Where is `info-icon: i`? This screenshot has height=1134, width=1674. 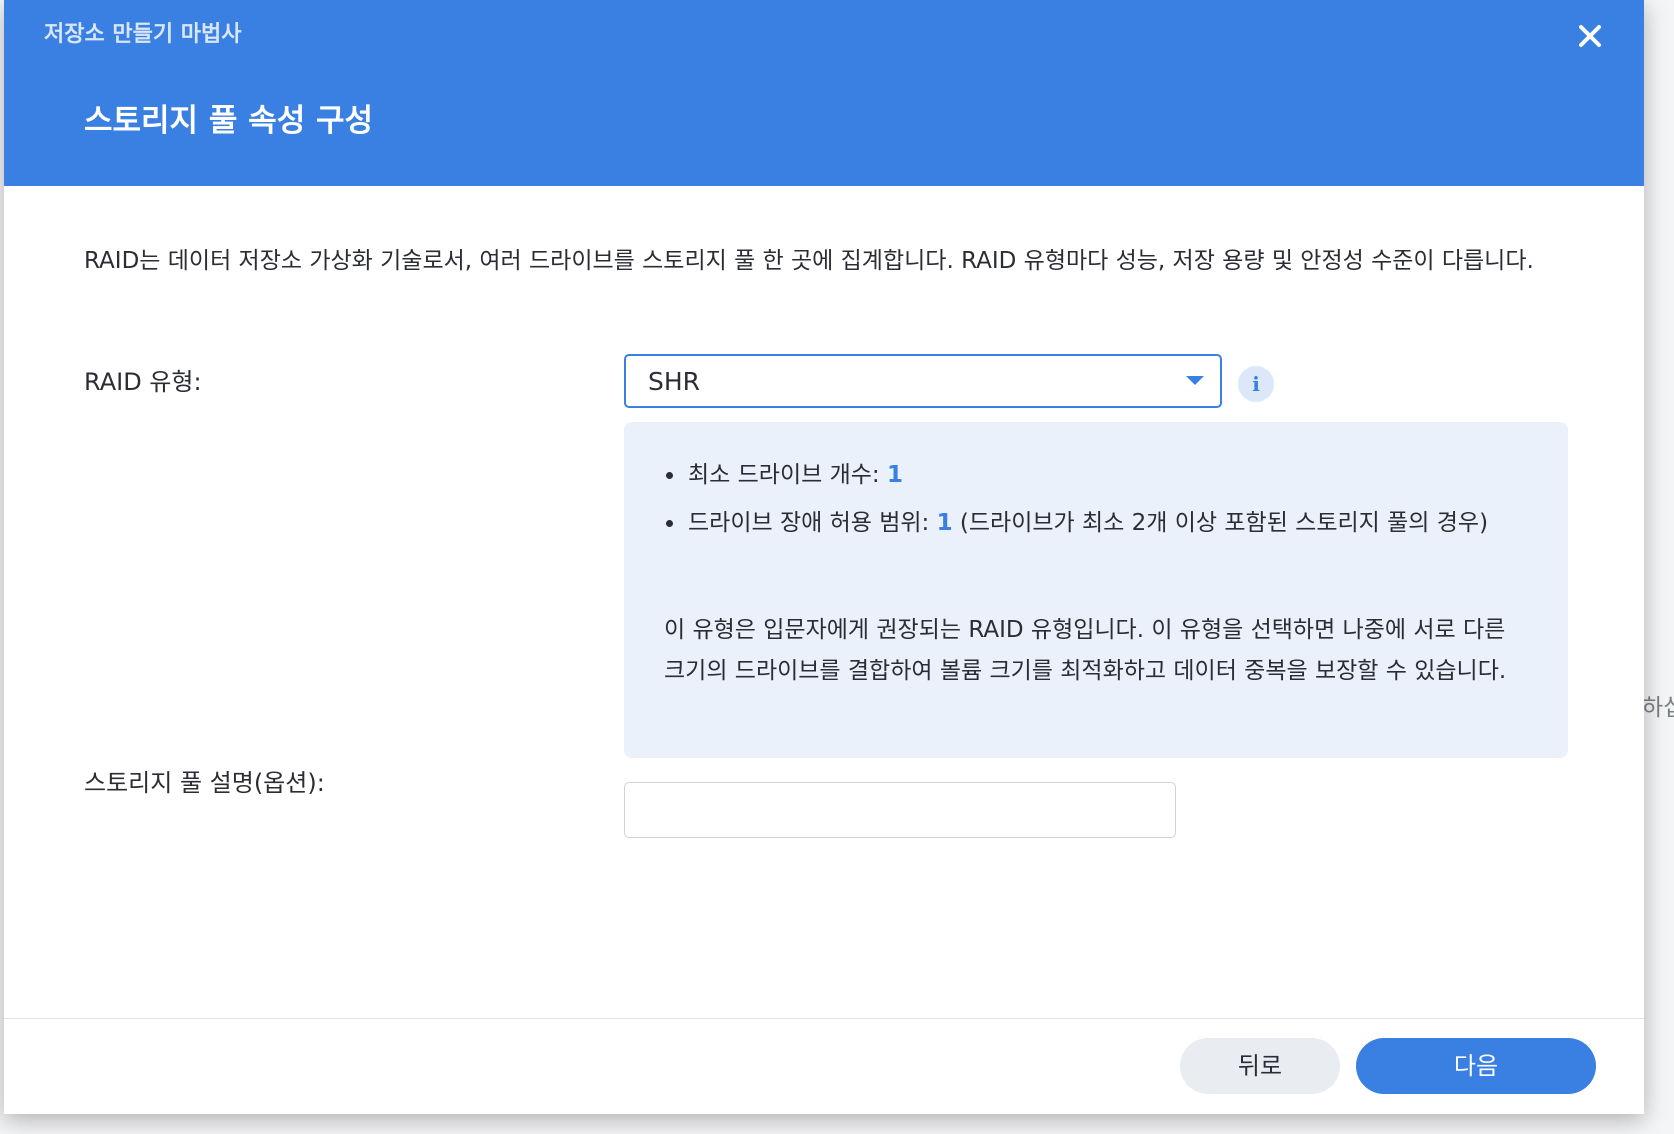
info-icon: i is located at coordinates (1256, 384).